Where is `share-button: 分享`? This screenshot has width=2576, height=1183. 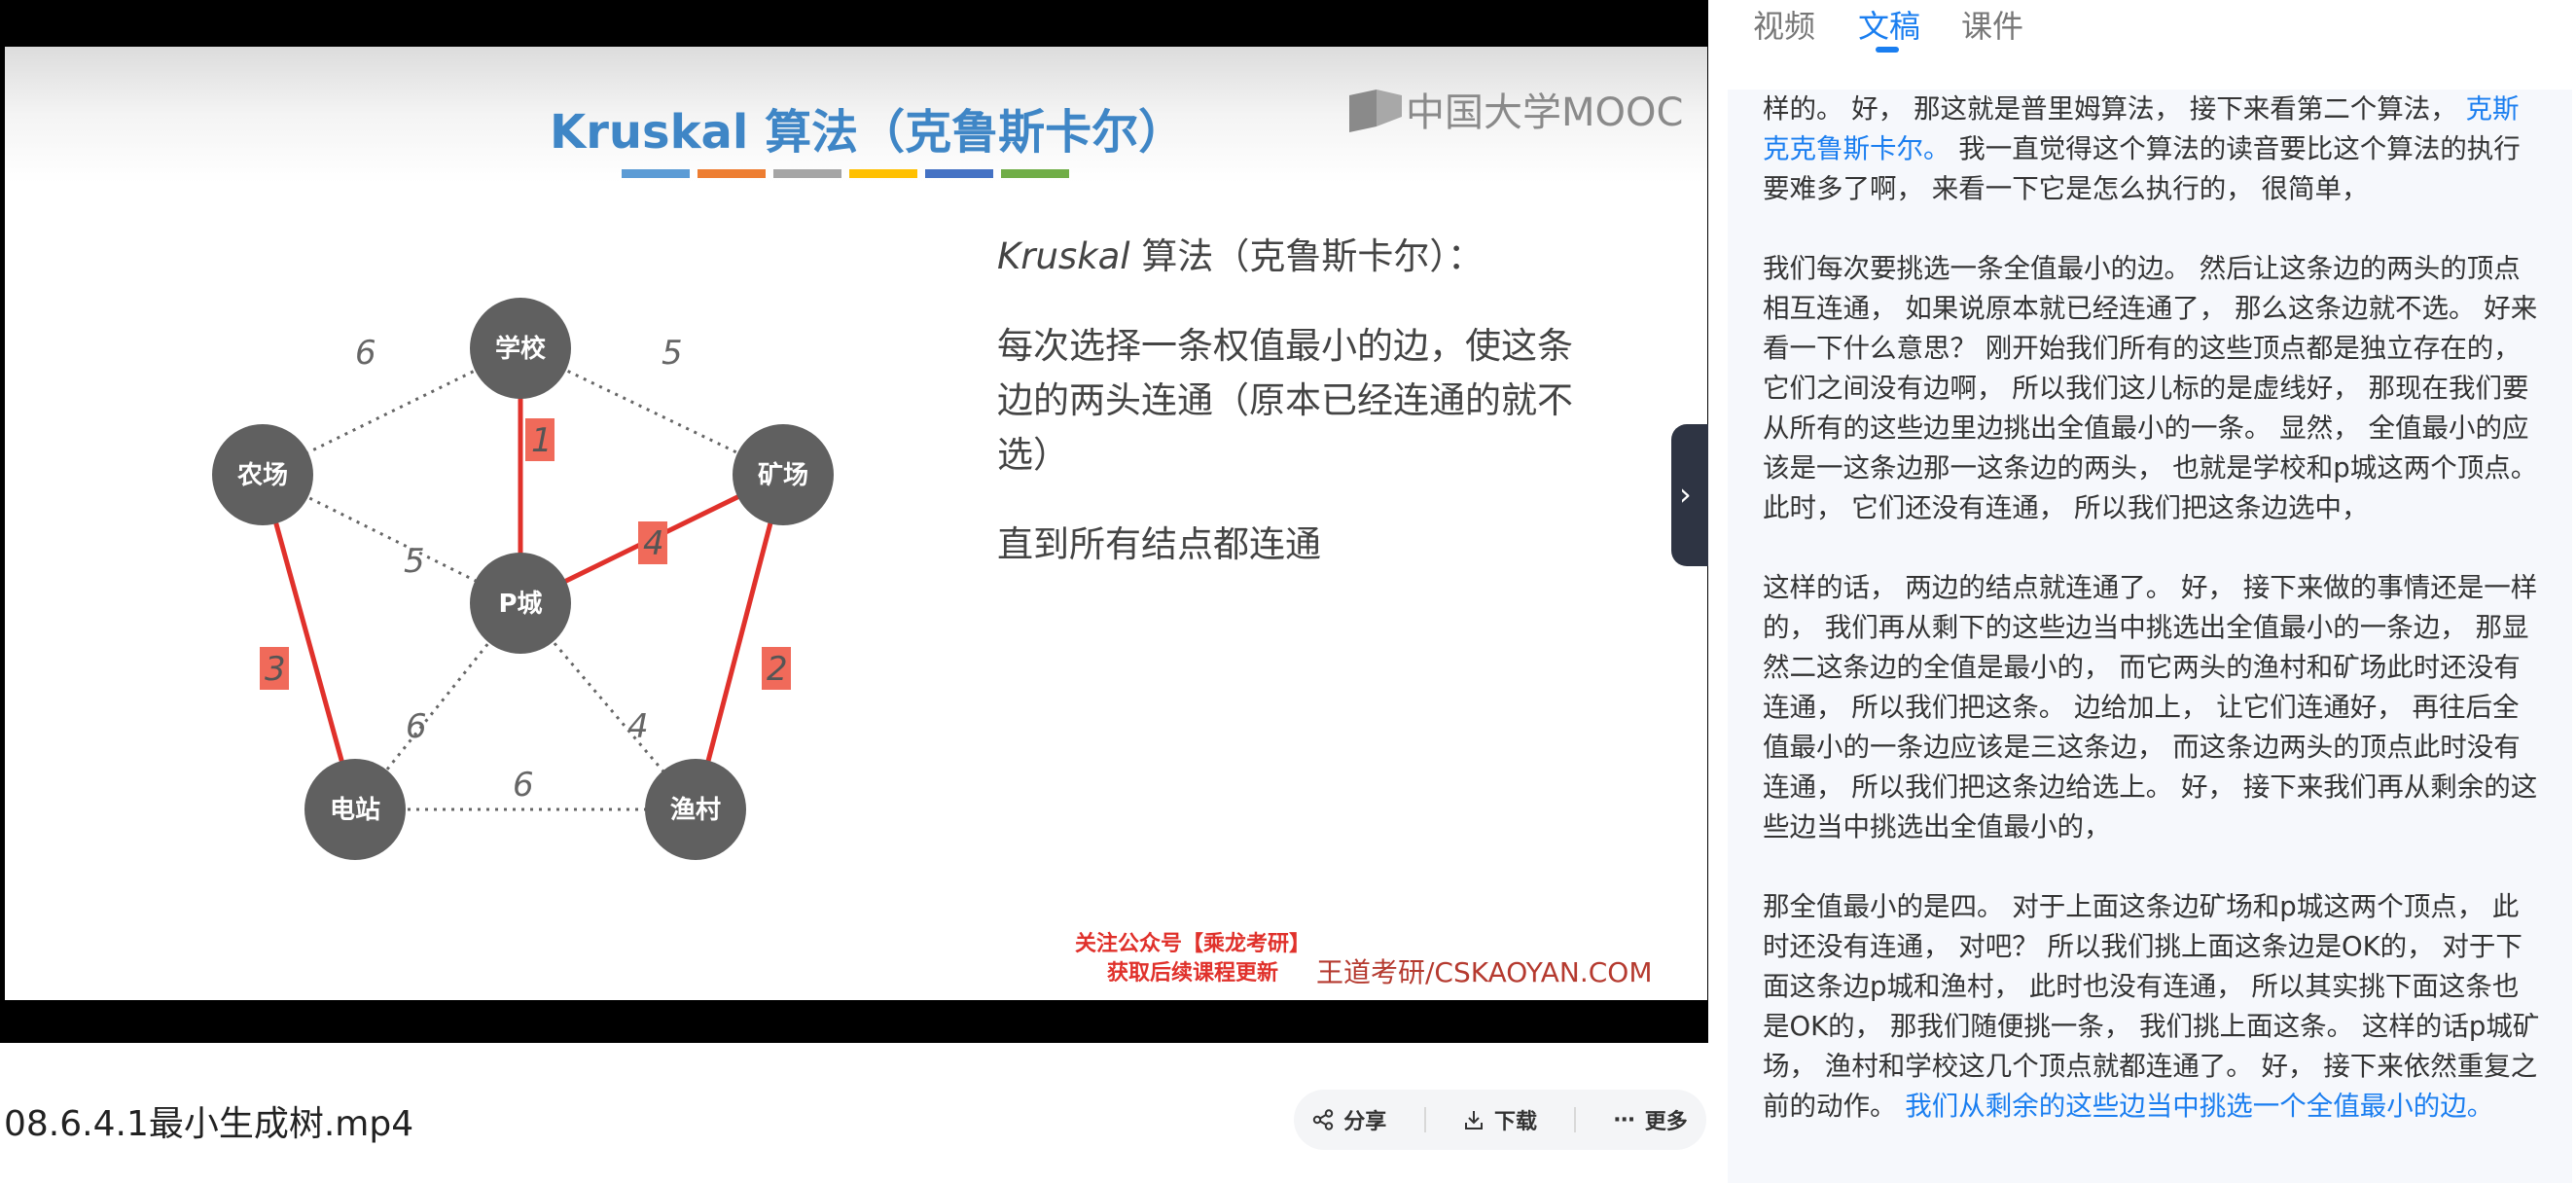
share-button: 分享 is located at coordinates (1349, 1119).